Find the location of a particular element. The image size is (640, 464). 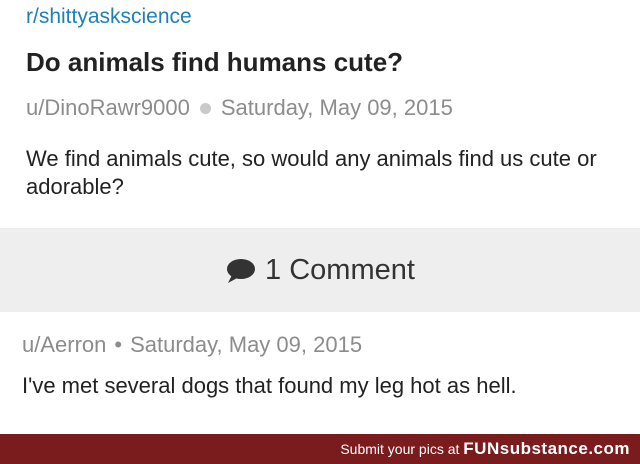

footer-caption: Submit your pics at is located at coordinates (400, 449).